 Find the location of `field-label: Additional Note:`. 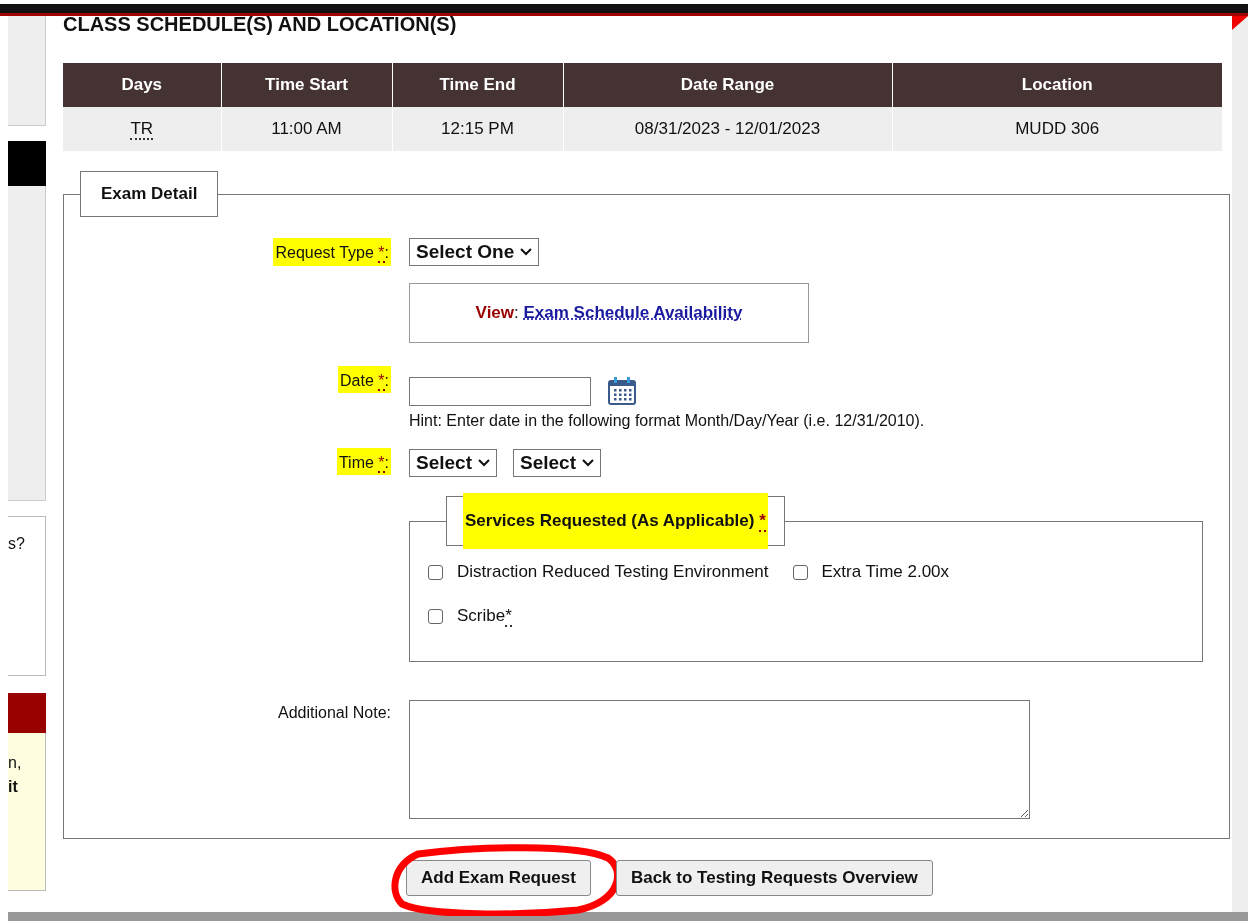

field-label: Additional Note: is located at coordinates (334, 713).